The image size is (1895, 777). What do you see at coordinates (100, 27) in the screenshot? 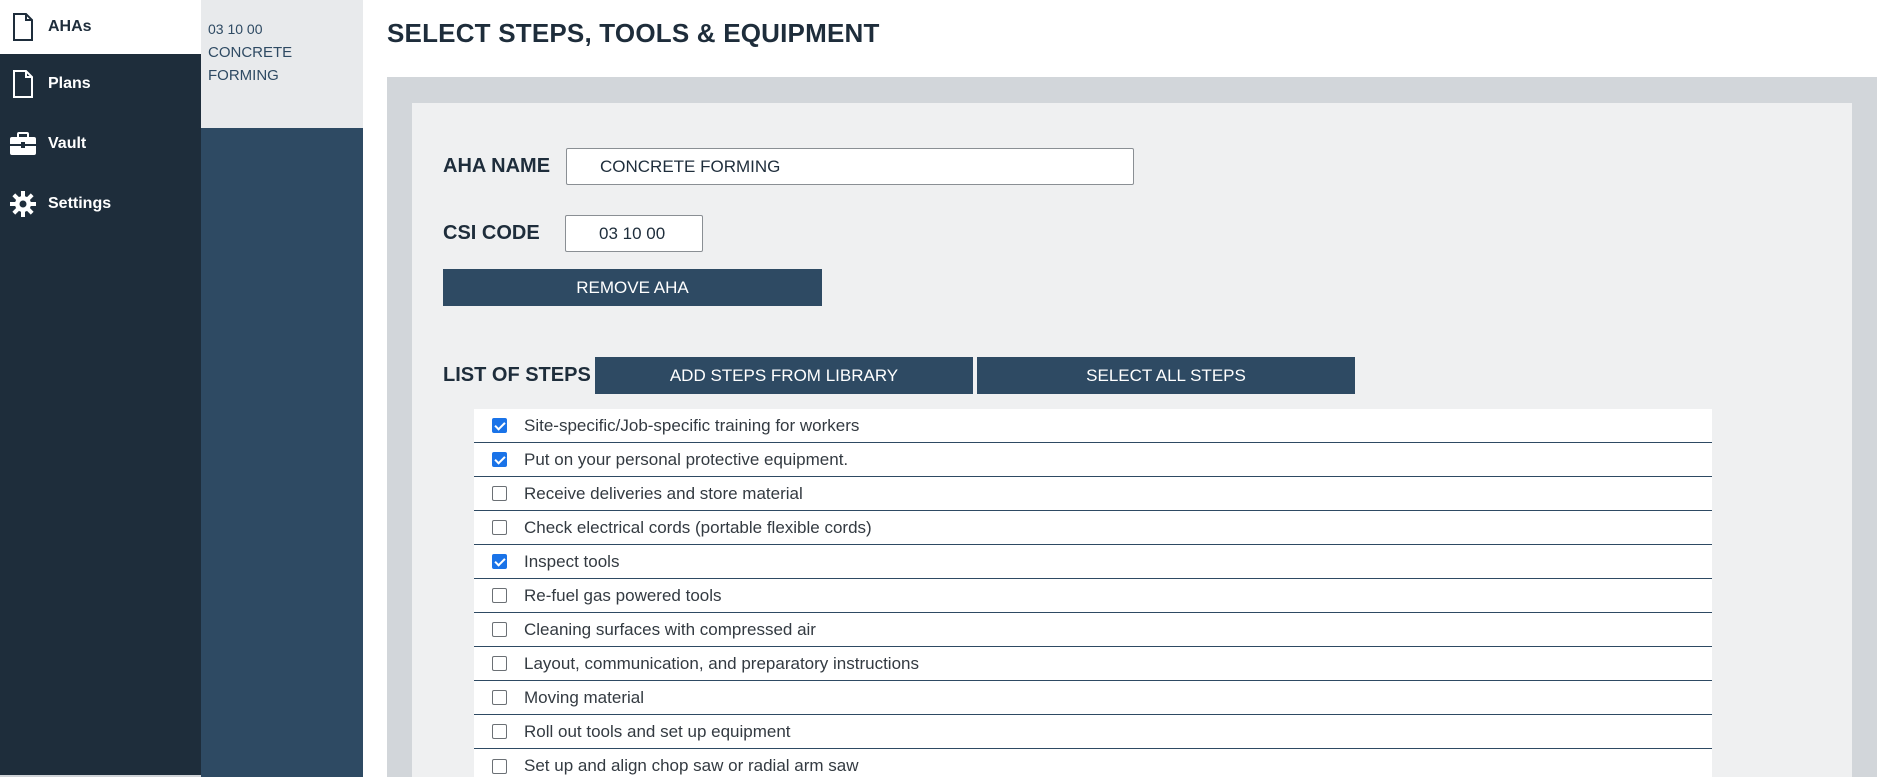
I see `sidebar-item-ahas: AHAs` at bounding box center [100, 27].